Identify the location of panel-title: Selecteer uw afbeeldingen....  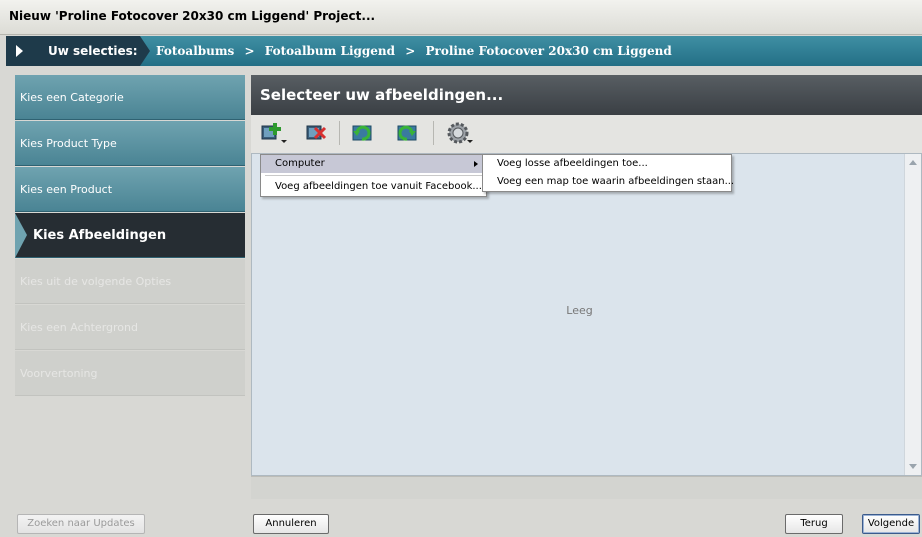
(382, 95).